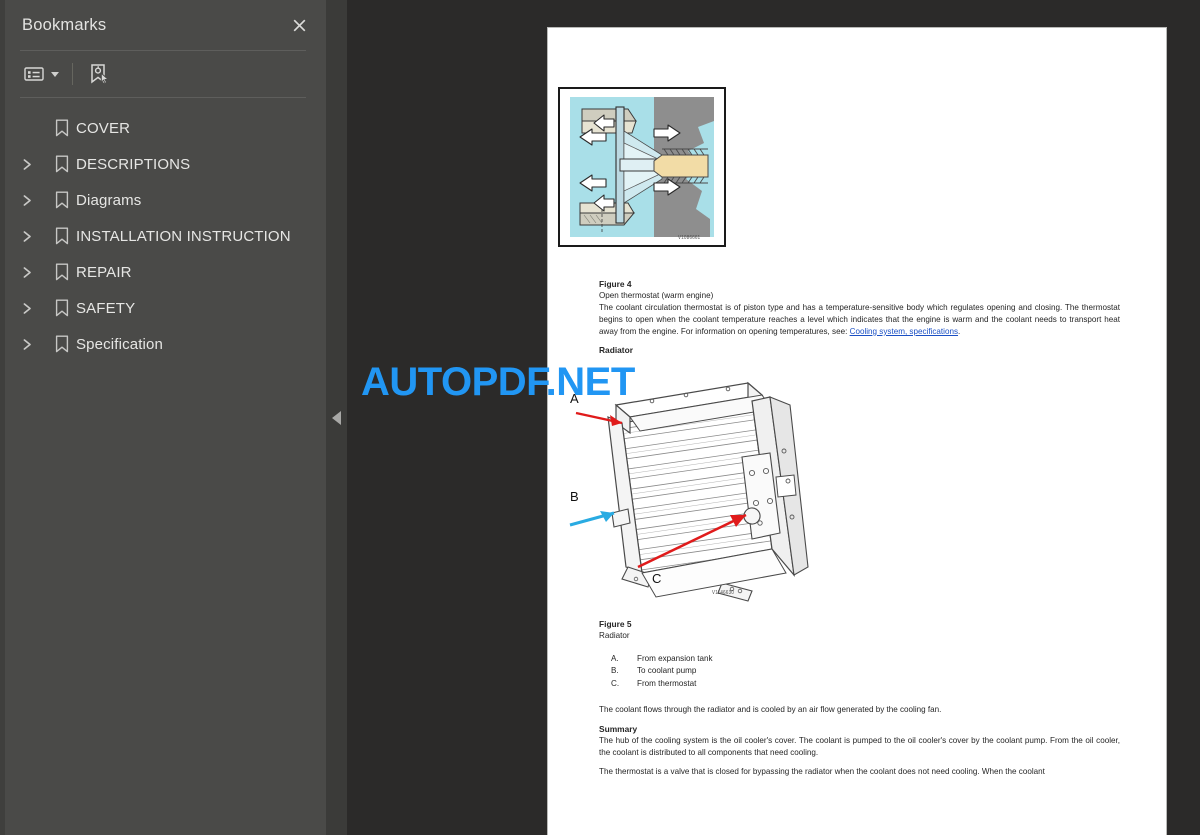 Image resolution: width=1200 pixels, height=835 pixels. I want to click on bookmark-item-label: REPAIR, so click(104, 272).